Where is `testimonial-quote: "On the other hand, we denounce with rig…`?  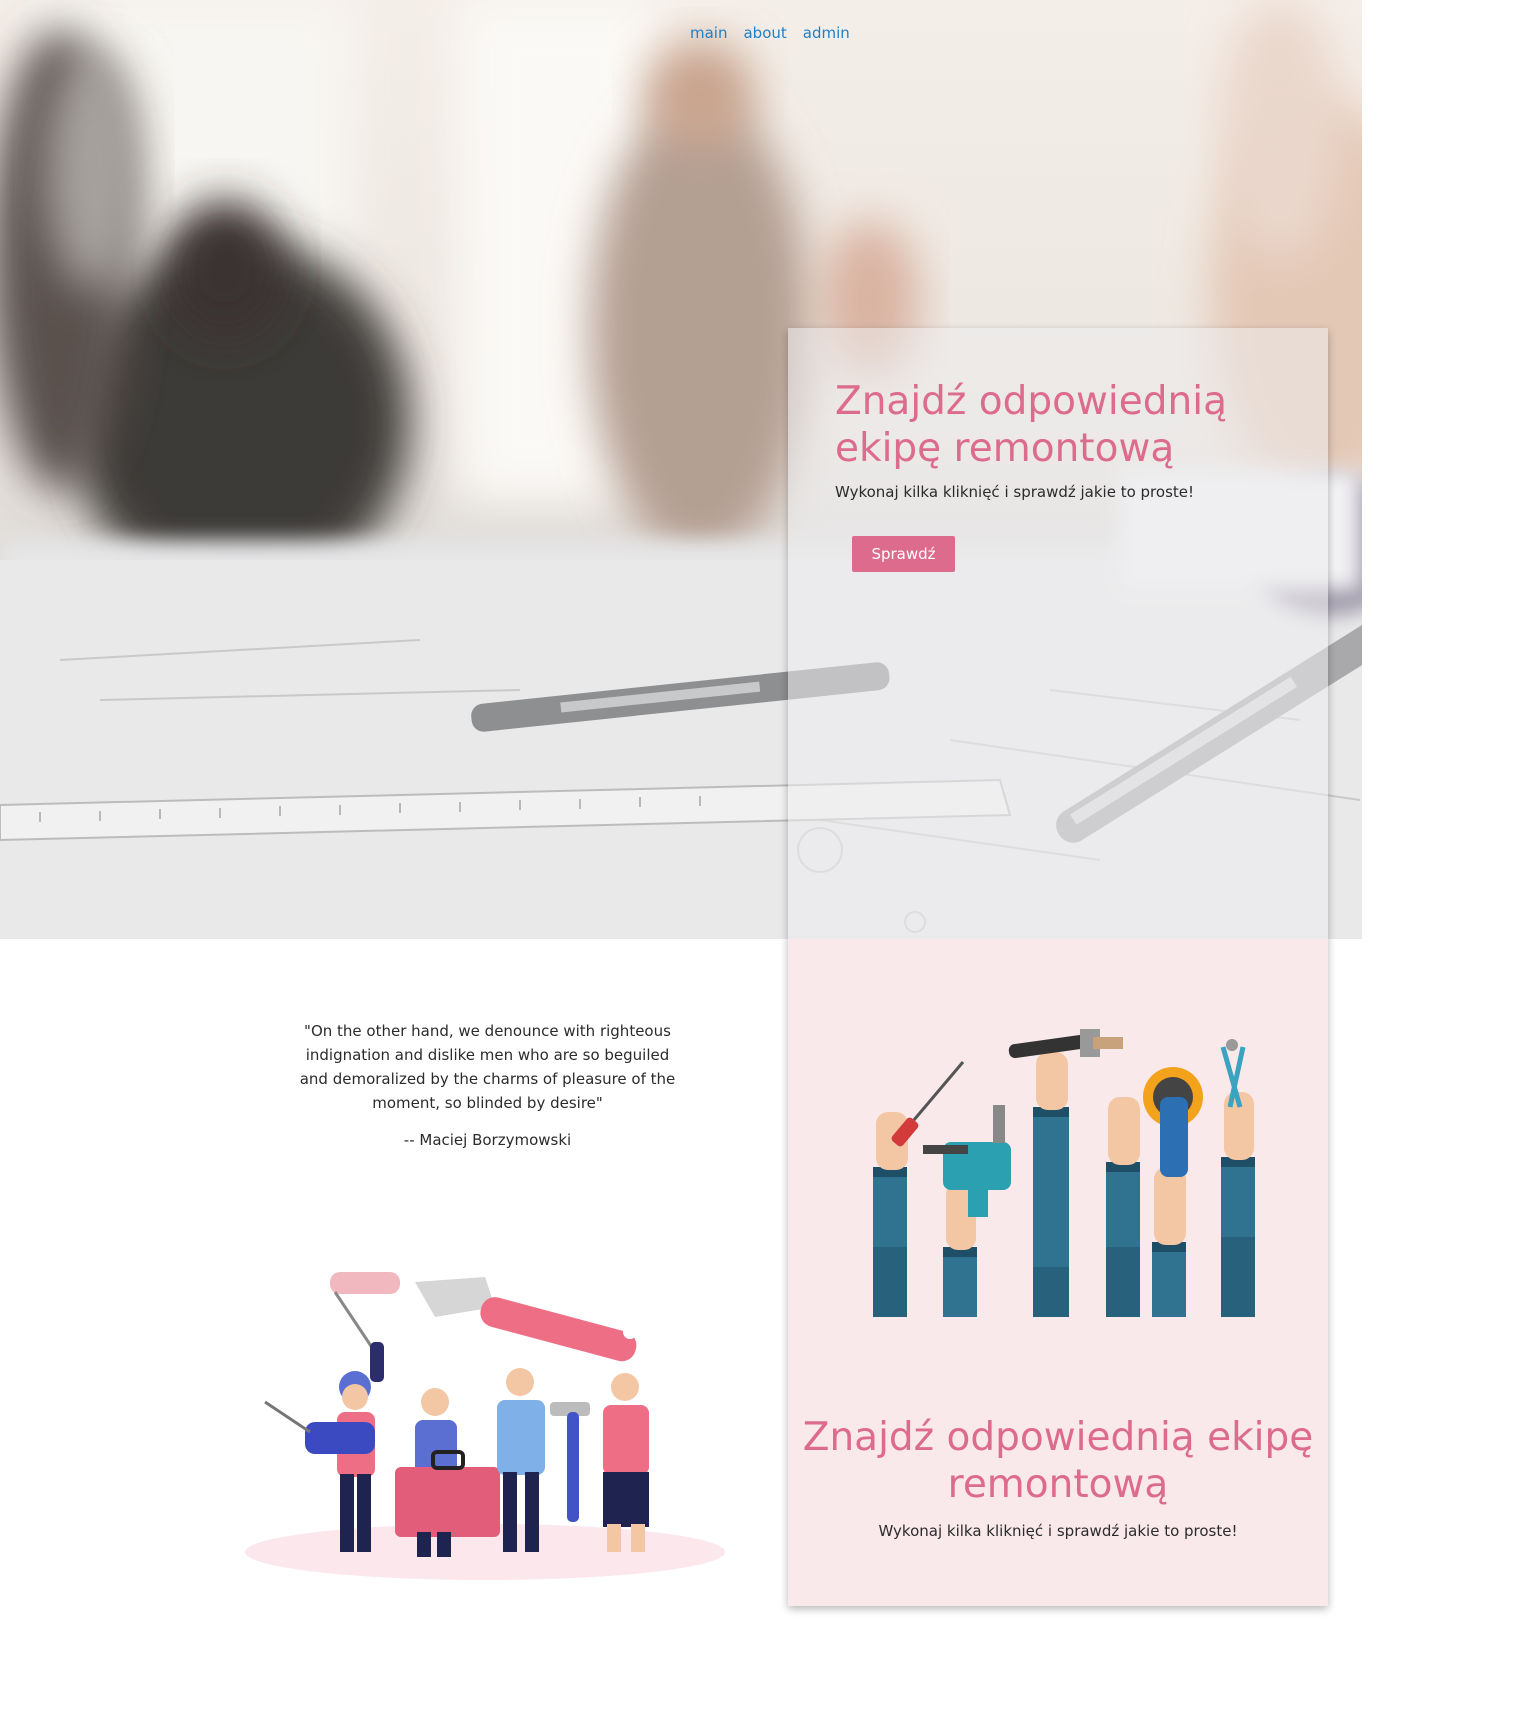
testimonial-quote: "On the other hand, we denounce with rig… is located at coordinates (487, 1067).